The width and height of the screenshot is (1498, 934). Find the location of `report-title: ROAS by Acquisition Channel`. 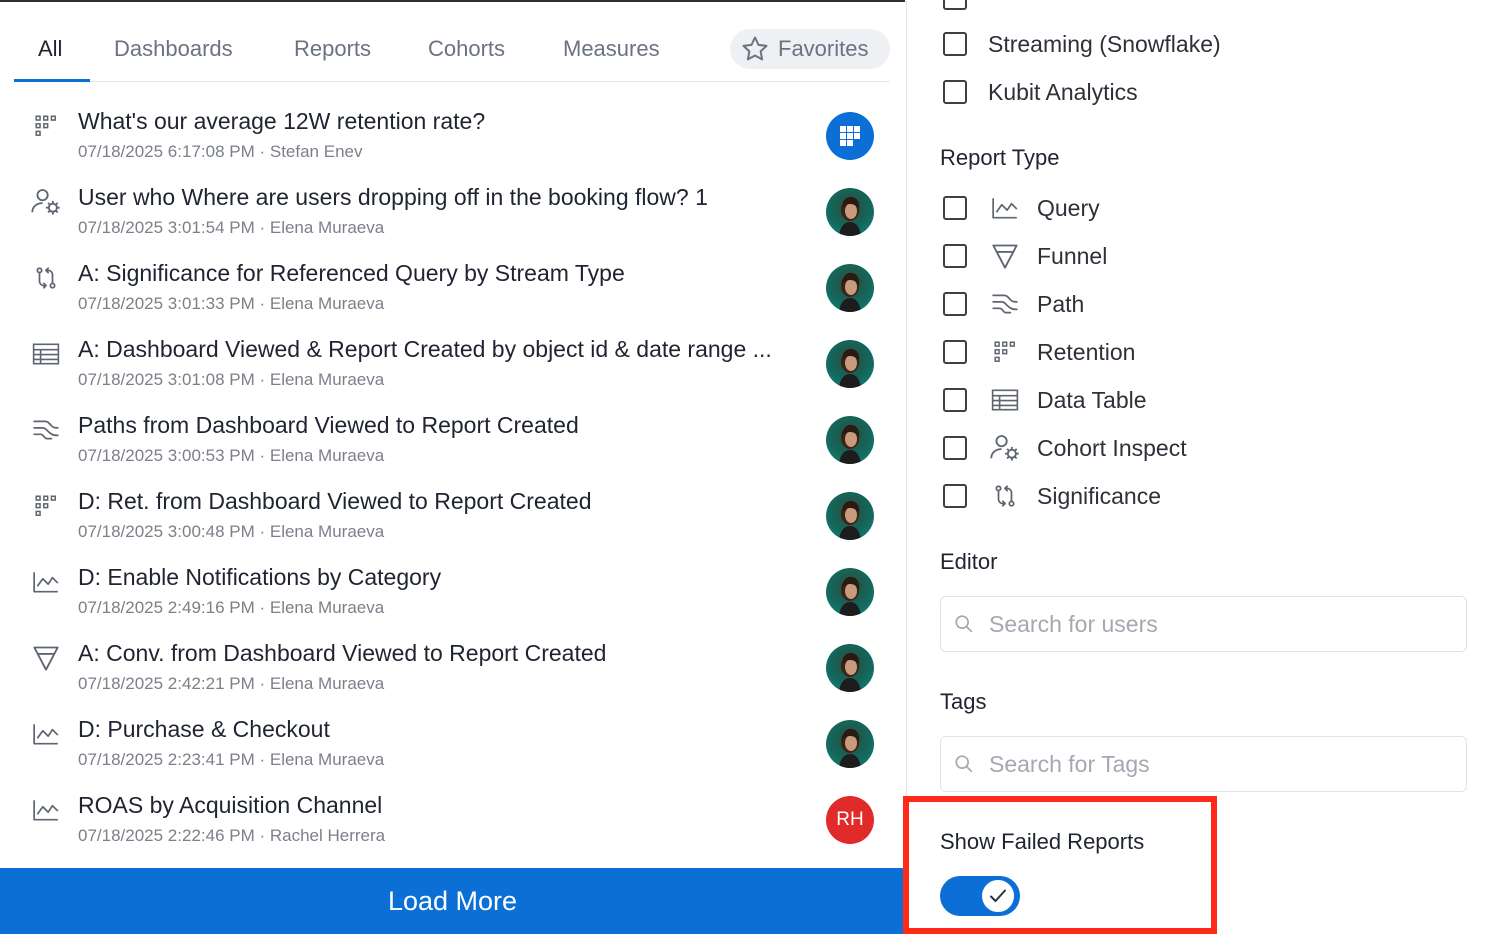

report-title: ROAS by Acquisition Channel is located at coordinates (230, 805).